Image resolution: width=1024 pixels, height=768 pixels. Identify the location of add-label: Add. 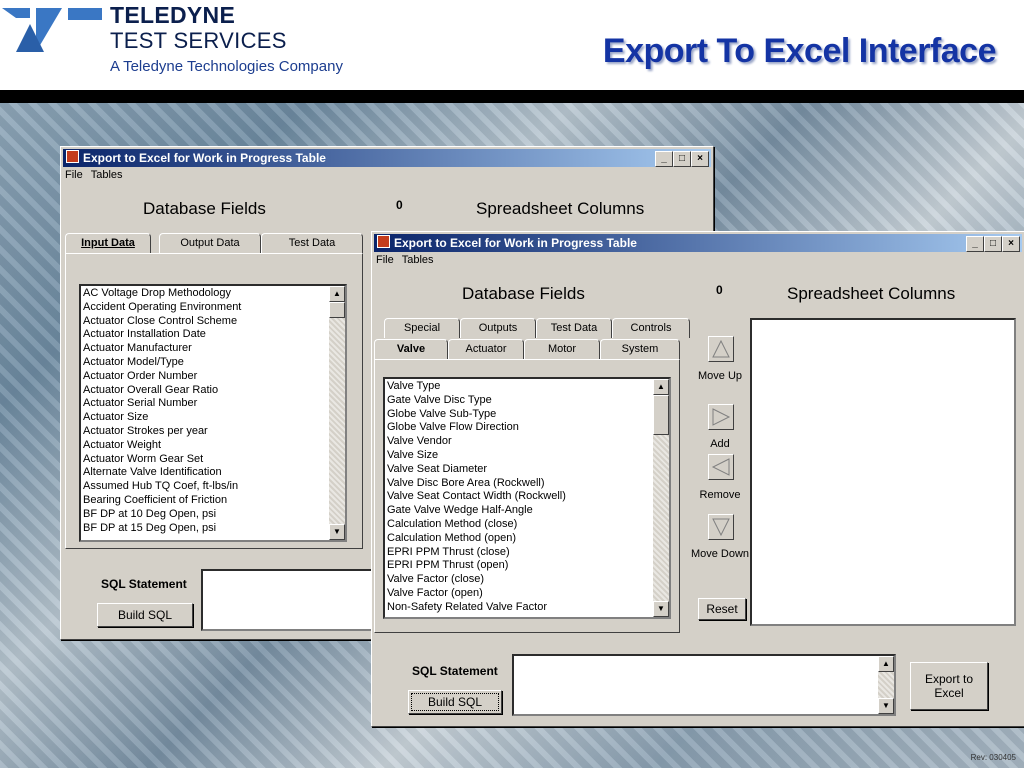
(720, 444).